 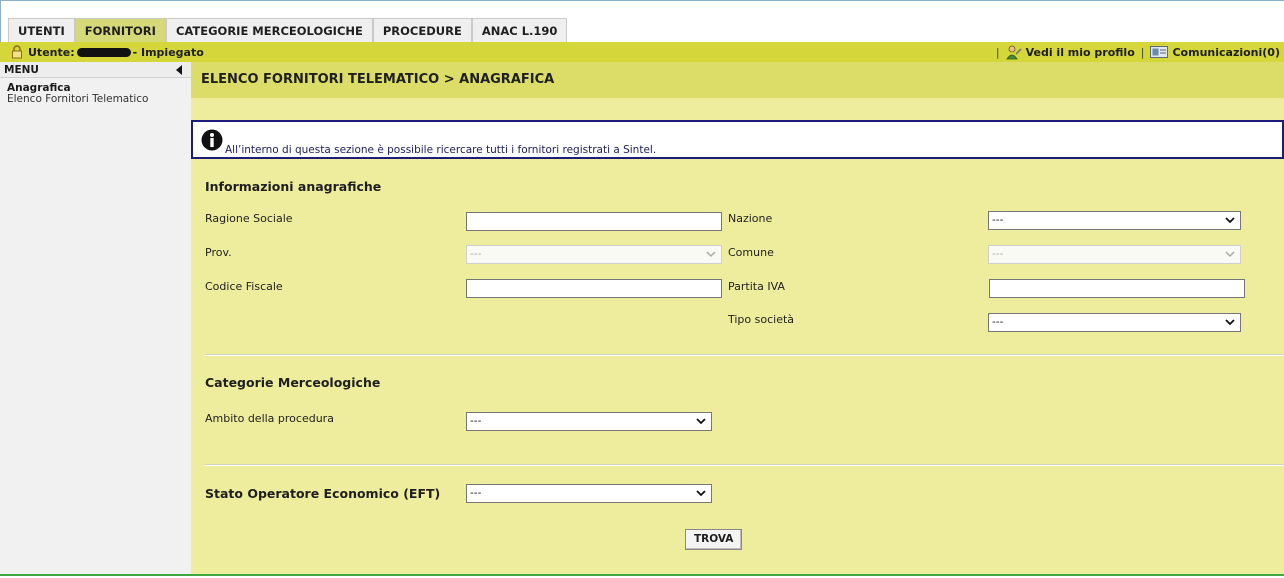 I want to click on redacted-username, so click(x=103, y=52).